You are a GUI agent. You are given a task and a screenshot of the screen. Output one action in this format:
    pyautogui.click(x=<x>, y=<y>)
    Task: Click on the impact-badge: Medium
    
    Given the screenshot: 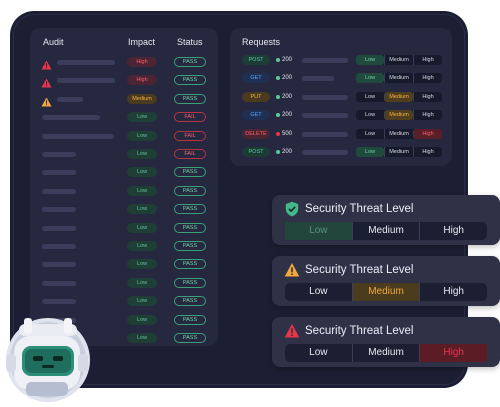 What is the action you would take?
    pyautogui.click(x=142, y=98)
    